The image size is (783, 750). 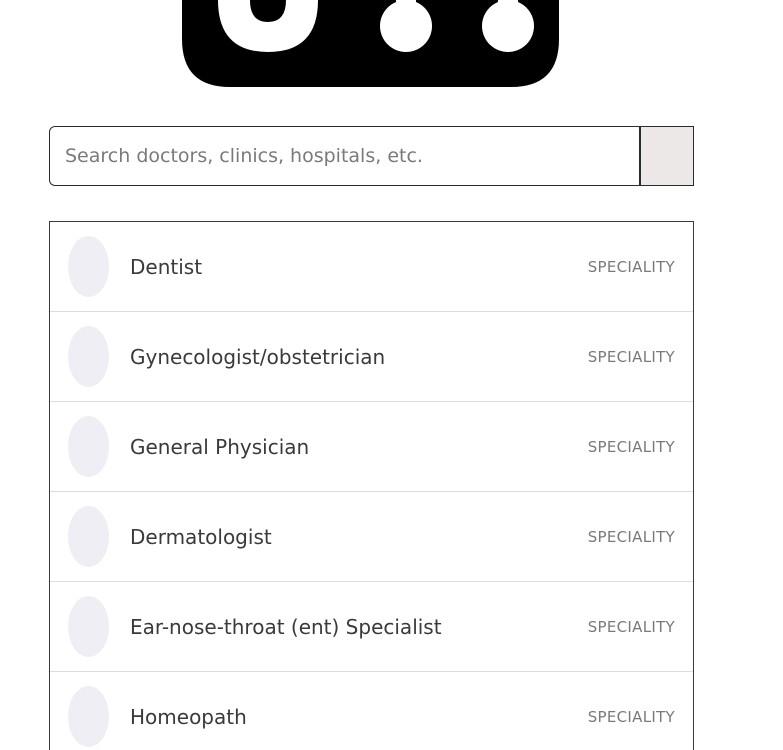 What do you see at coordinates (220, 447) in the screenshot?
I see `result-name: General Physician` at bounding box center [220, 447].